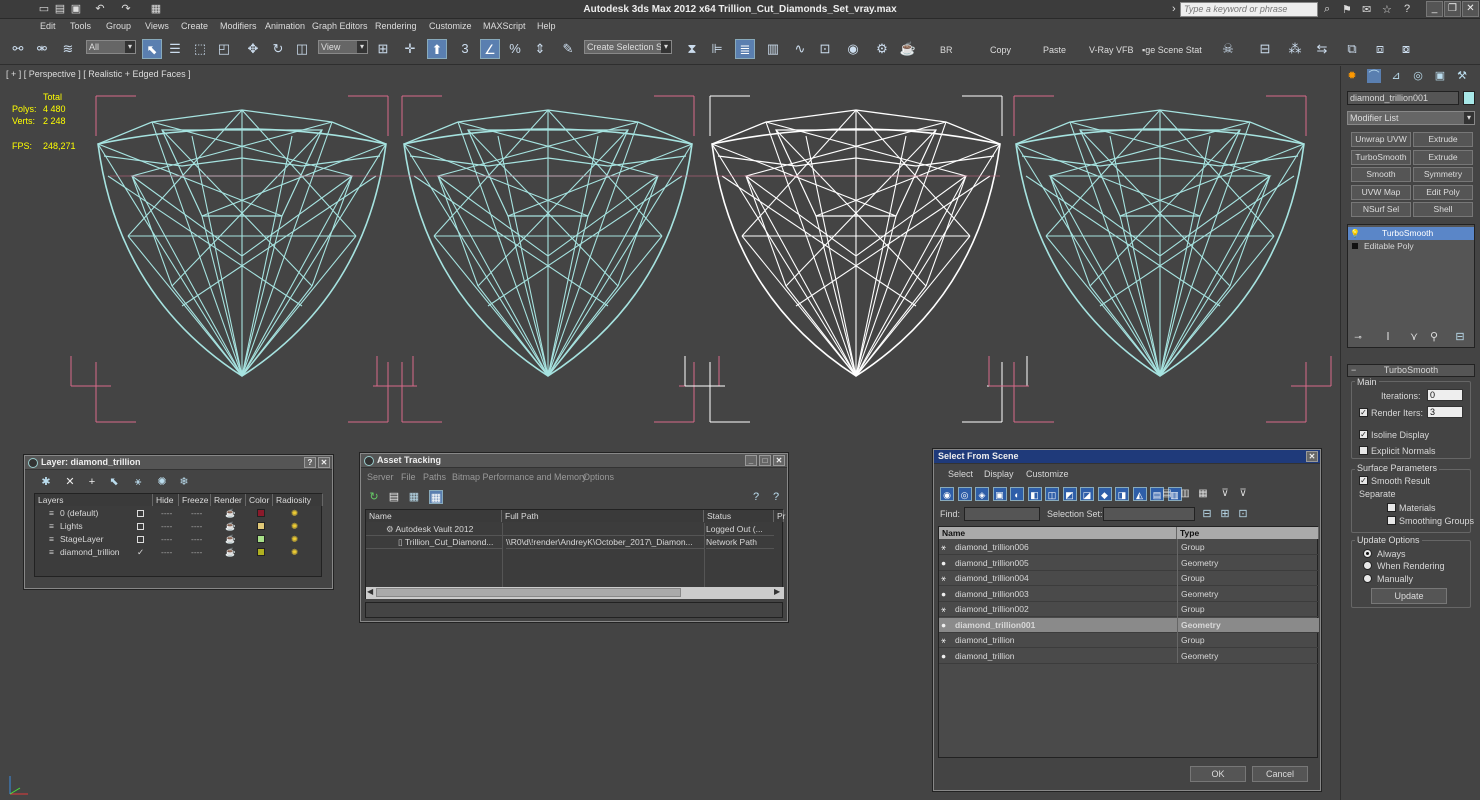  What do you see at coordinates (1381, 157) in the screenshot?
I see `modifier-button-turbosmooth: TurboSmooth` at bounding box center [1381, 157].